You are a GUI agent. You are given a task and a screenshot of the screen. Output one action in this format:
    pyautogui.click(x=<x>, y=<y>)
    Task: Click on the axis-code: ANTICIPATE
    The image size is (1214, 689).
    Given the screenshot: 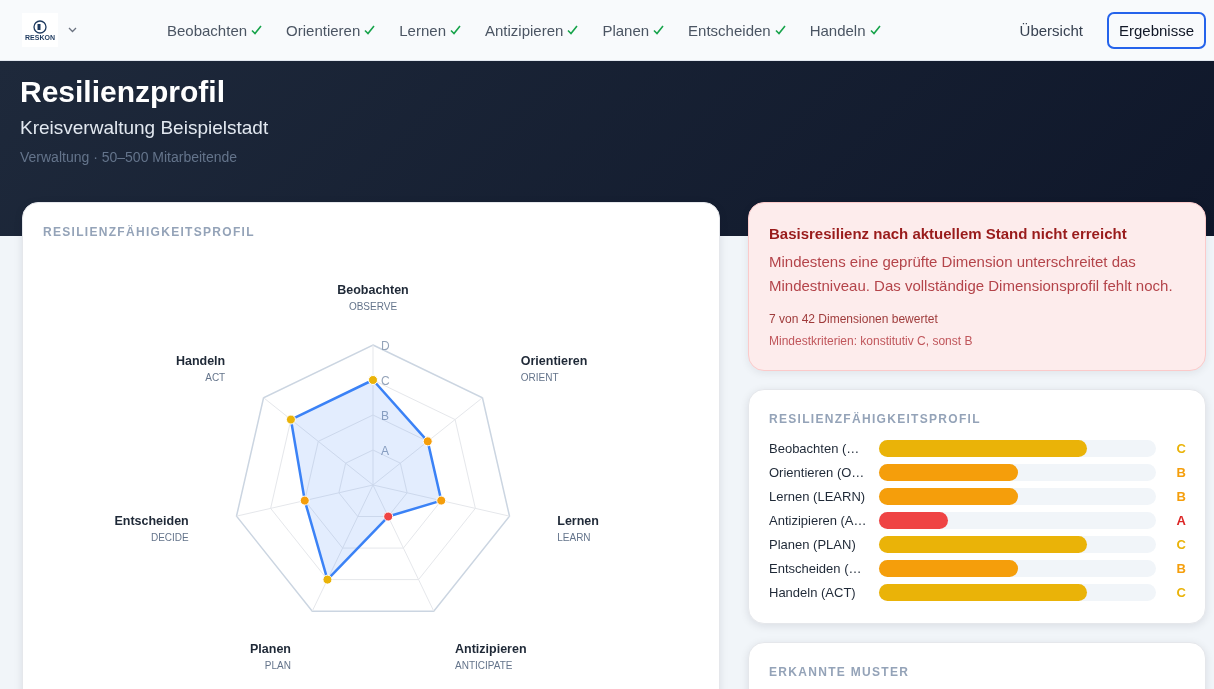 What is the action you would take?
    pyautogui.click(x=484, y=666)
    